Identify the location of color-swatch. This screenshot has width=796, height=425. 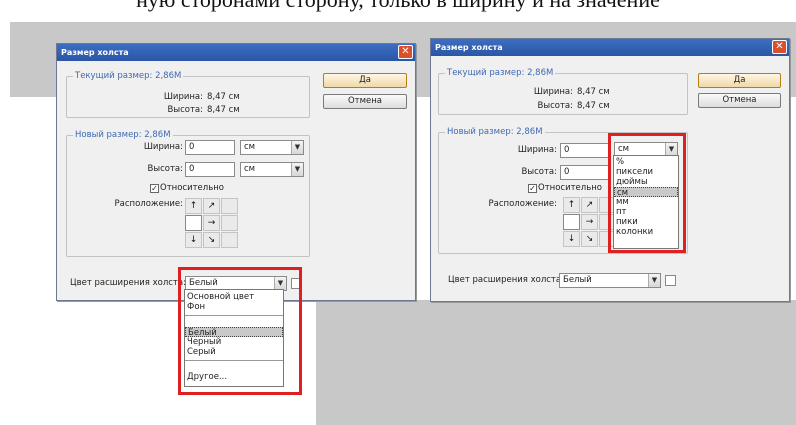
(670, 280).